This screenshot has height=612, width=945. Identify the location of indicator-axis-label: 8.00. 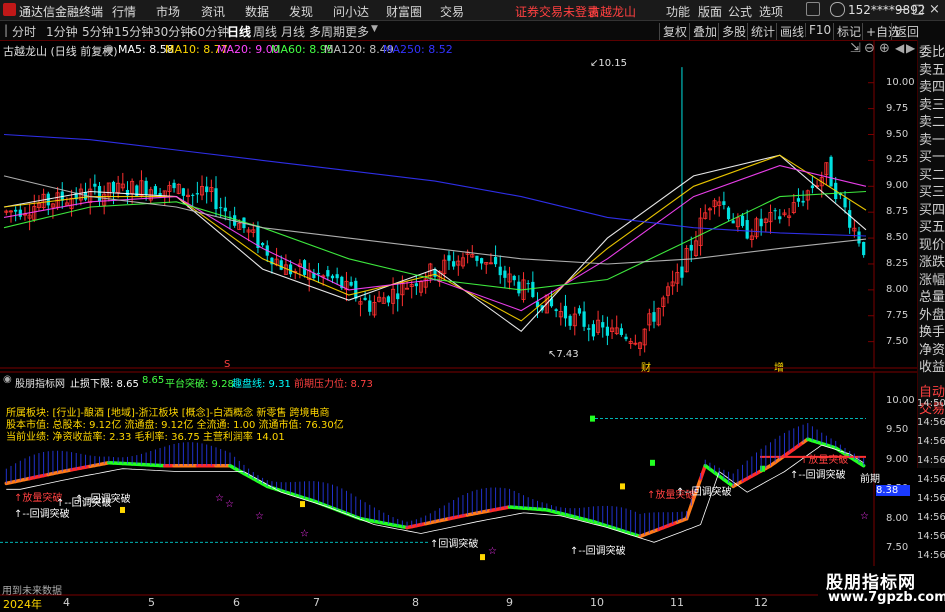
(897, 518).